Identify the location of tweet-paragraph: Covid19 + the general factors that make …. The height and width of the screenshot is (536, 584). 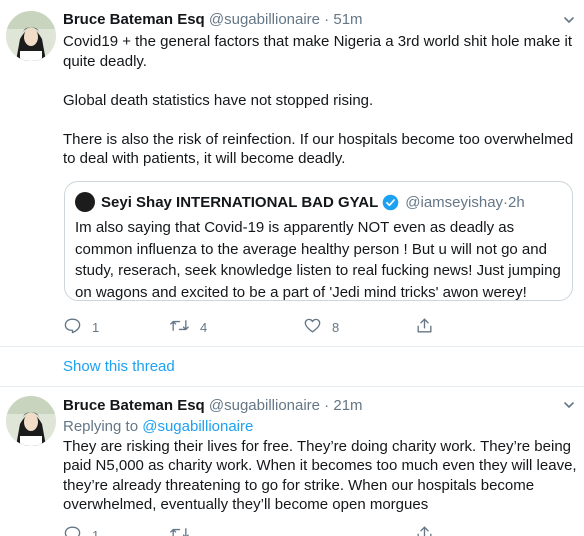
(318, 51).